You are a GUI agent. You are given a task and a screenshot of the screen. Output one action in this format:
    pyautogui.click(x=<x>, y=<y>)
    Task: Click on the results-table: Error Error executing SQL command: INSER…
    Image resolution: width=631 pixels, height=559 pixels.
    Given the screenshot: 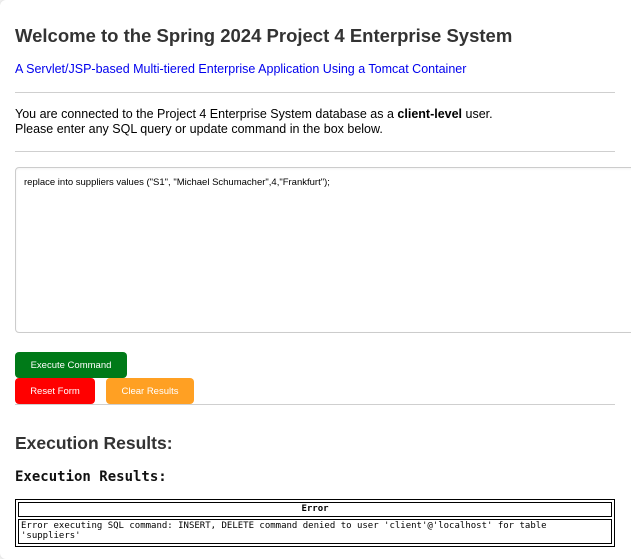 What is the action you would take?
    pyautogui.click(x=315, y=523)
    